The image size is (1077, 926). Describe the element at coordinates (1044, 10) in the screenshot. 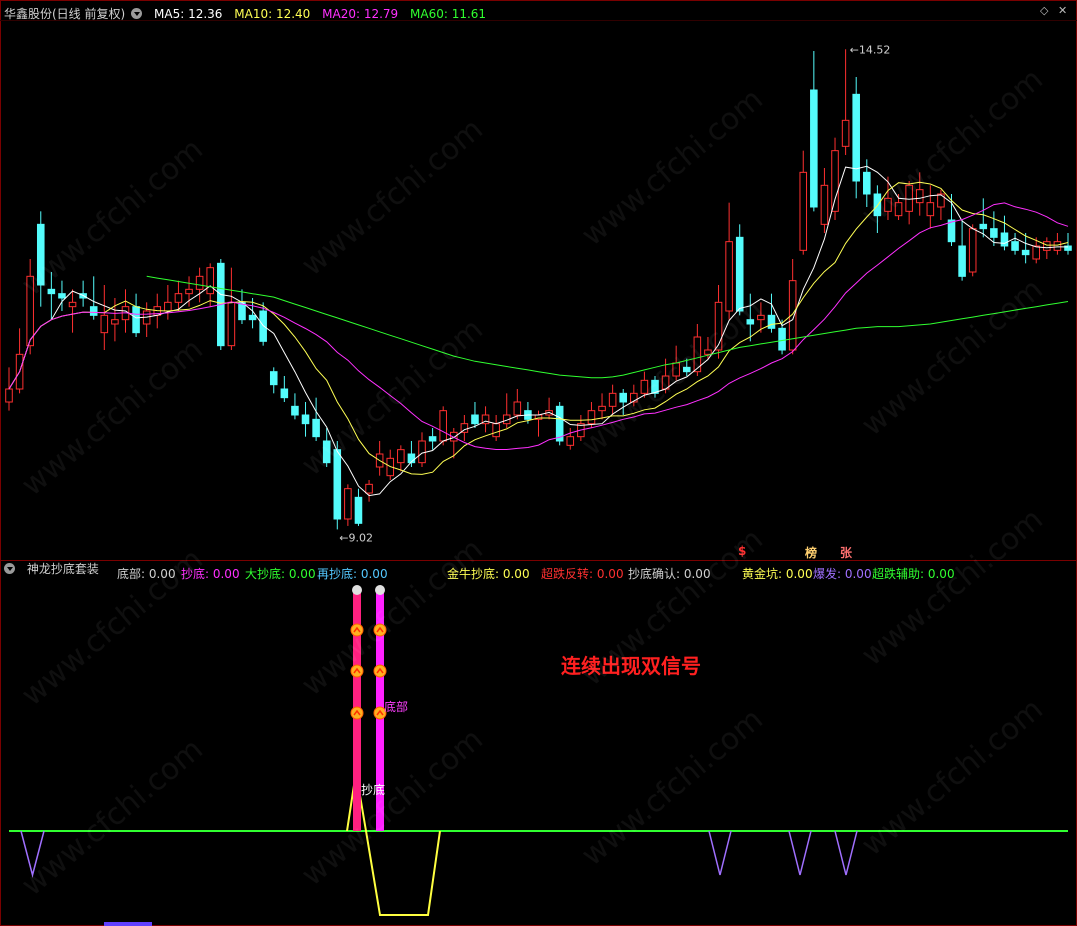

I see `diamond-icon: ◇` at that location.